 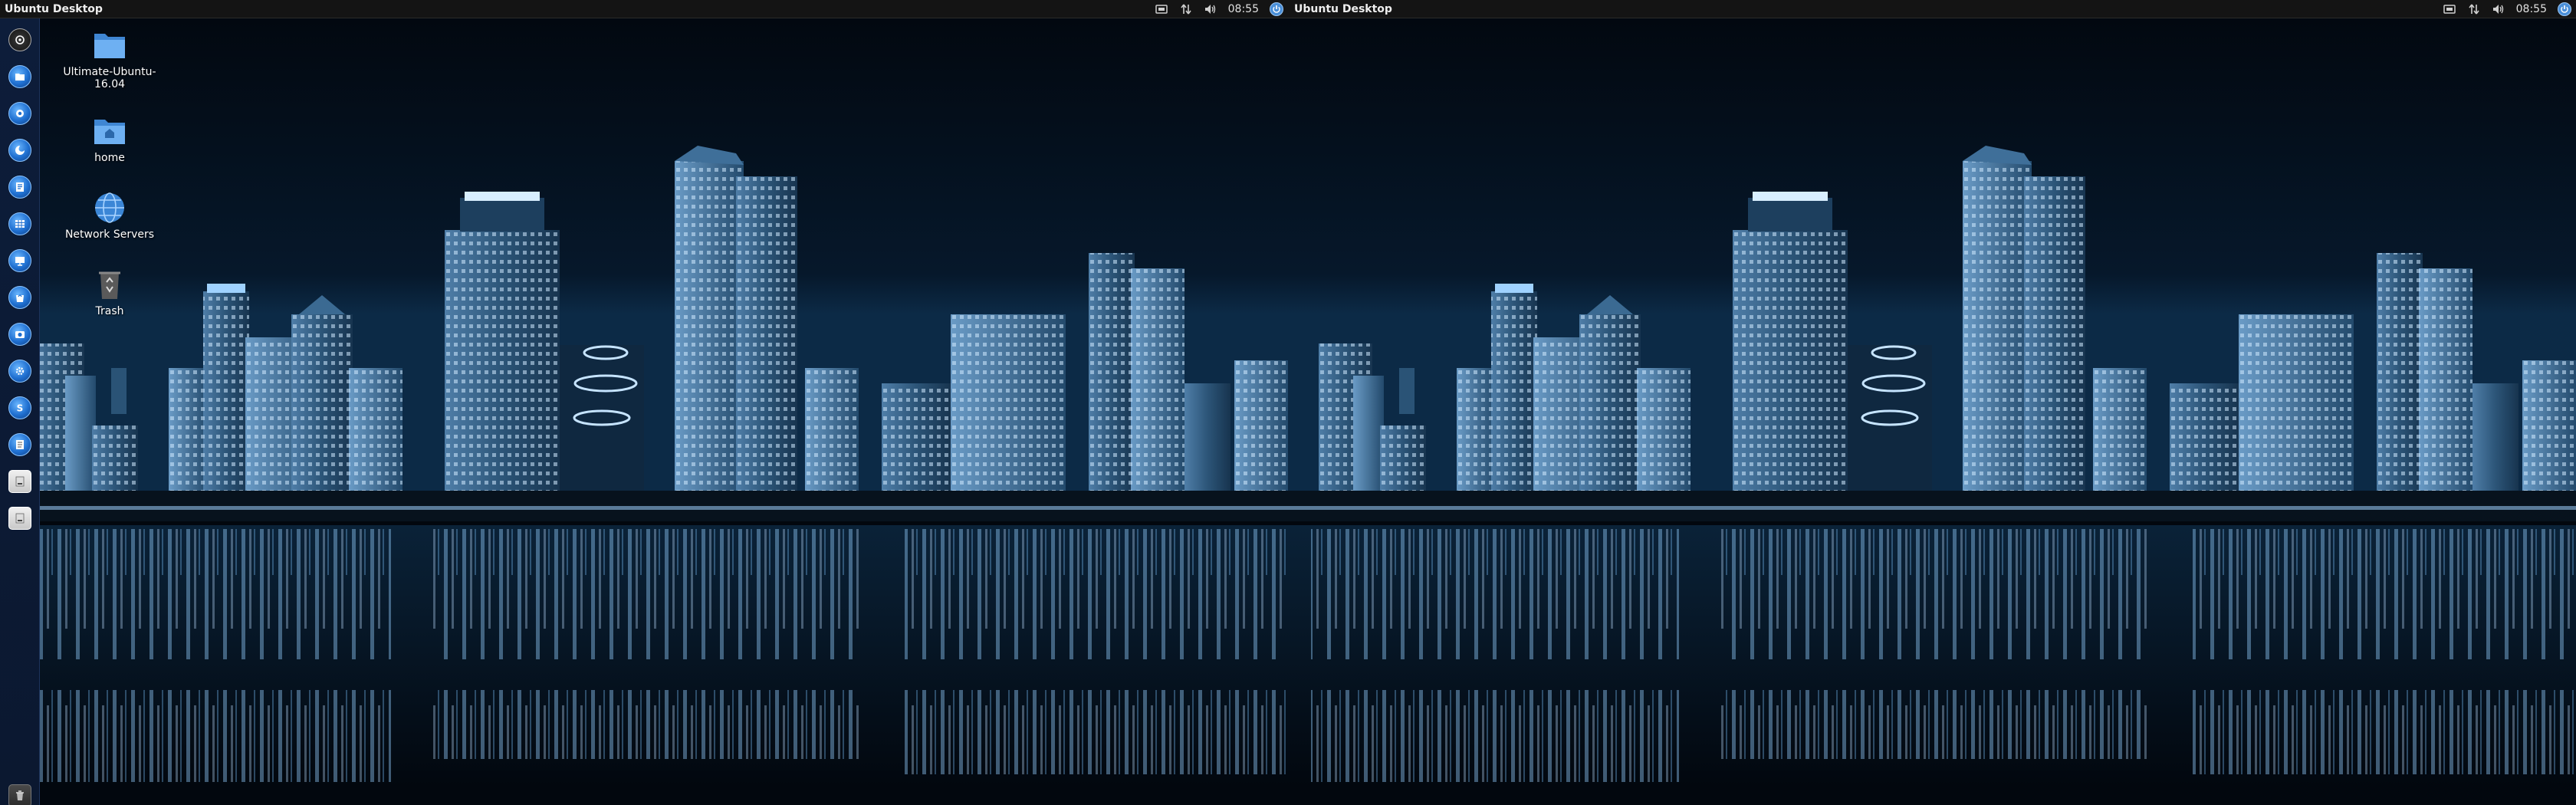 I want to click on desktop-icon-trash: Trash, so click(x=110, y=292).